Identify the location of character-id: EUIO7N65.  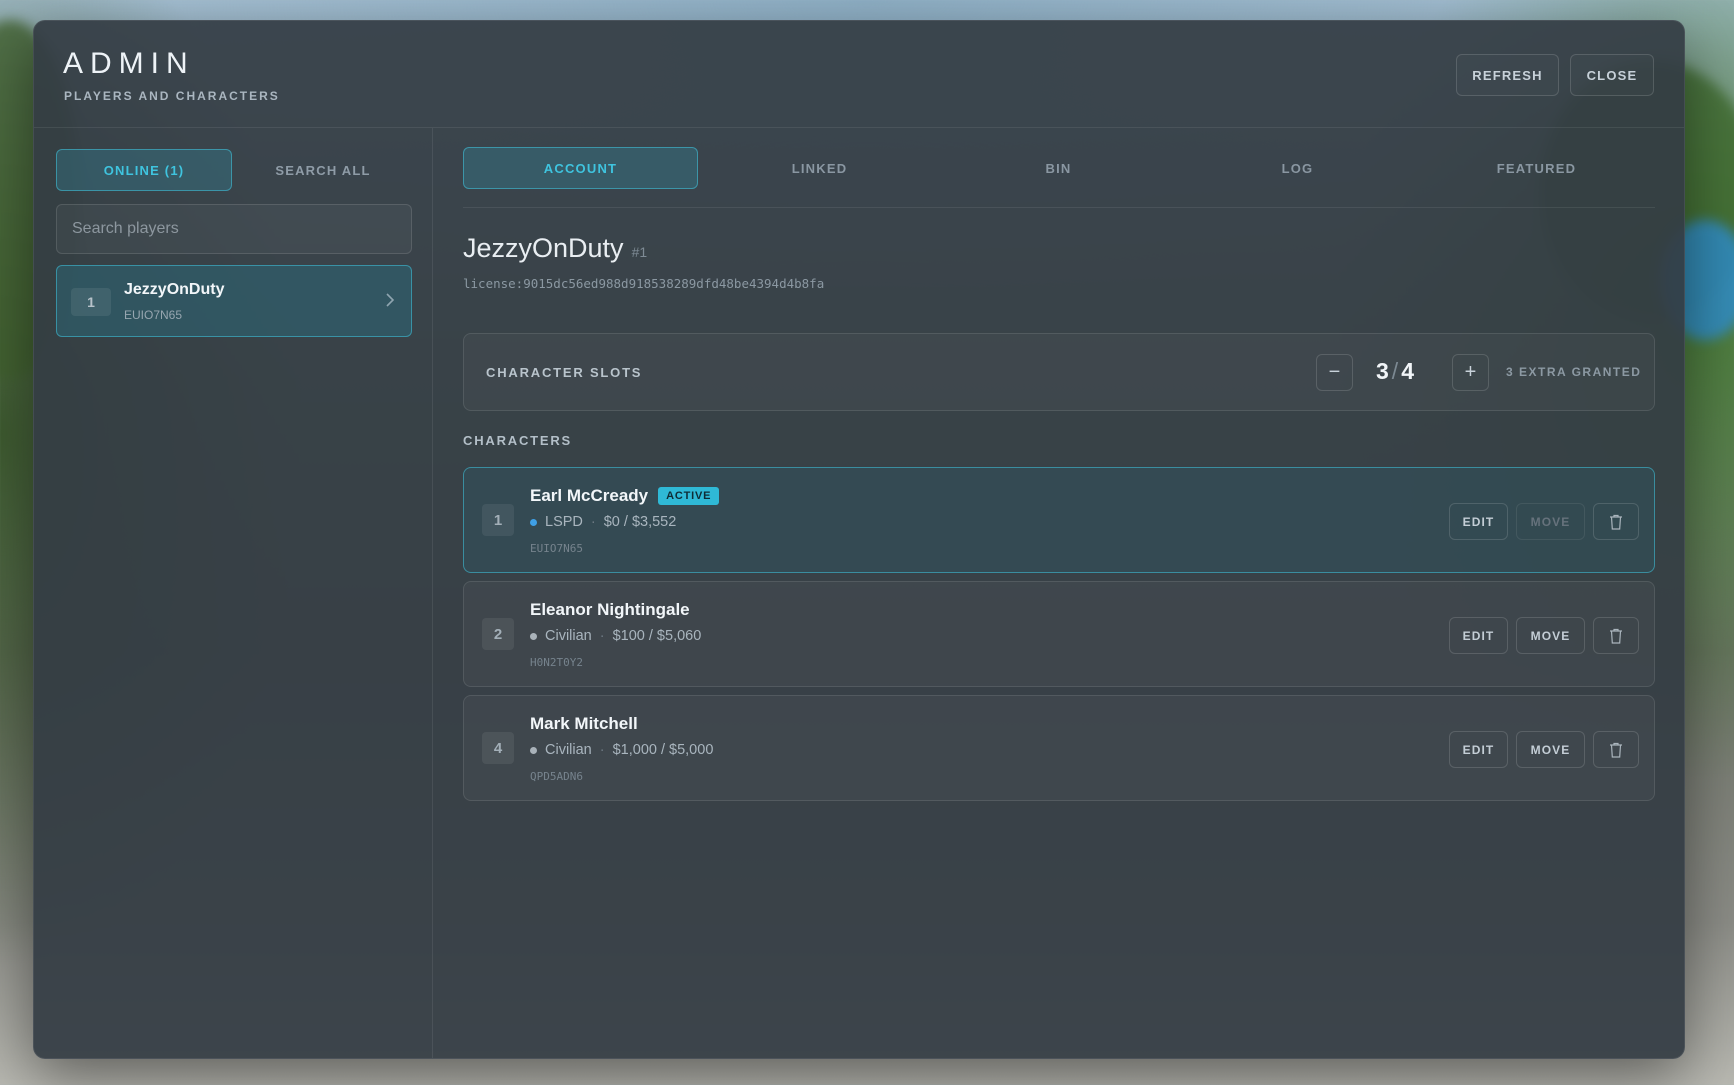
(556, 548).